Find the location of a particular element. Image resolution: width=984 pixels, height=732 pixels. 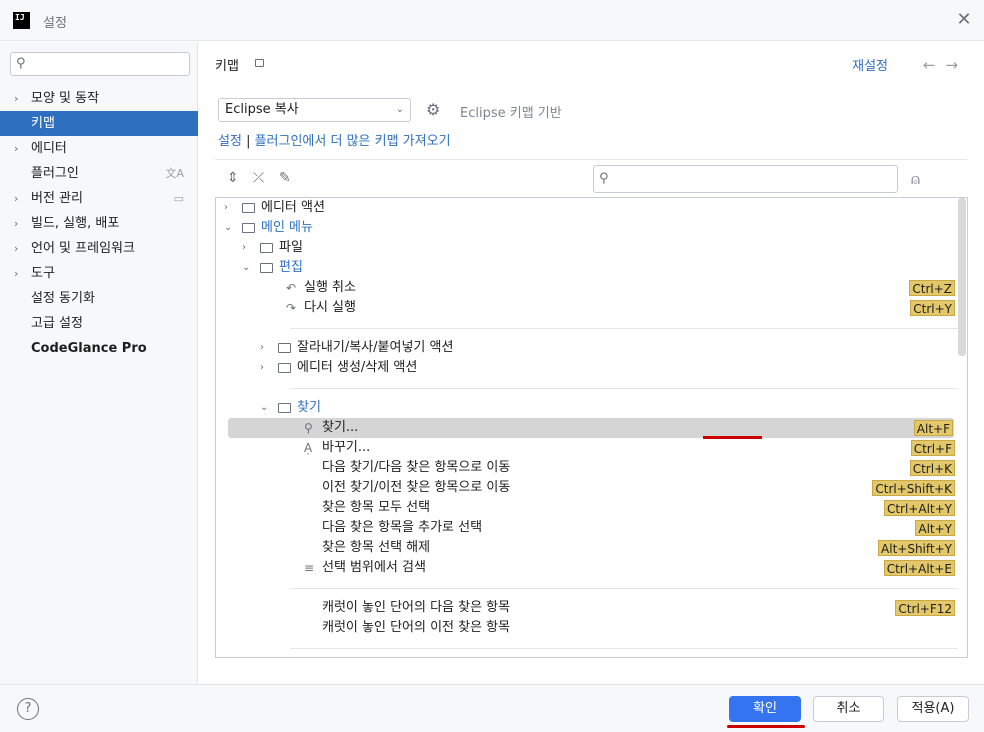

sidebar-item-label: 고급 설정 is located at coordinates (57, 323).